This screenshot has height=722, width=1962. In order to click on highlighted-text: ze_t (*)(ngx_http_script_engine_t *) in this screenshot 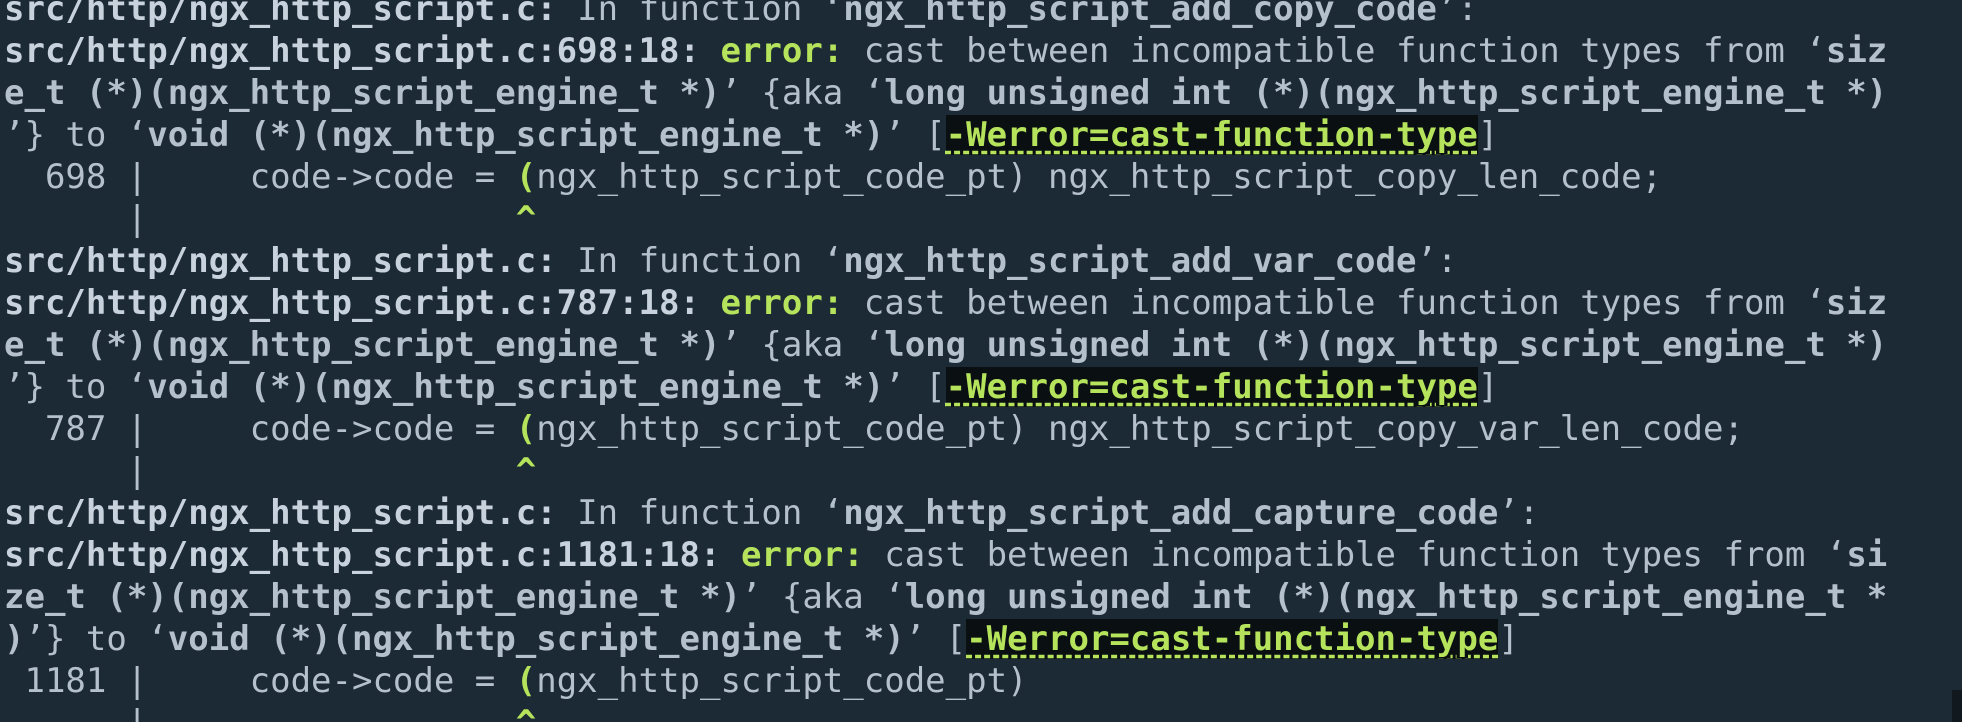, I will do `click(372, 597)`.